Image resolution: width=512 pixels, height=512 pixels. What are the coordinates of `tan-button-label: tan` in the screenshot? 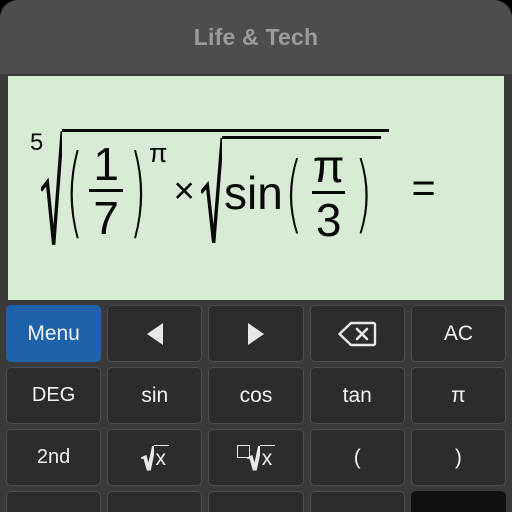 It's located at (357, 395).